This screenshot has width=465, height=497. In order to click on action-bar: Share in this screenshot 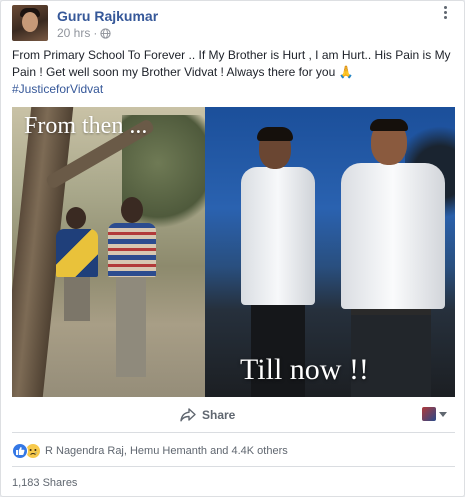, I will do `click(233, 415)`.